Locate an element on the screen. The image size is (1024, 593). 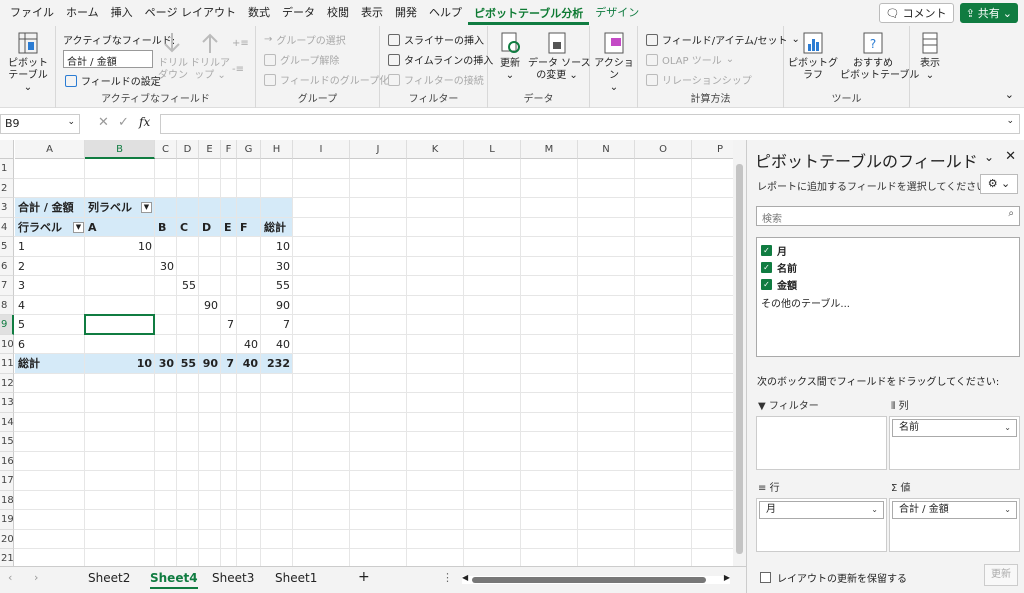
pivot-cell: 1 is located at coordinates (50, 247).